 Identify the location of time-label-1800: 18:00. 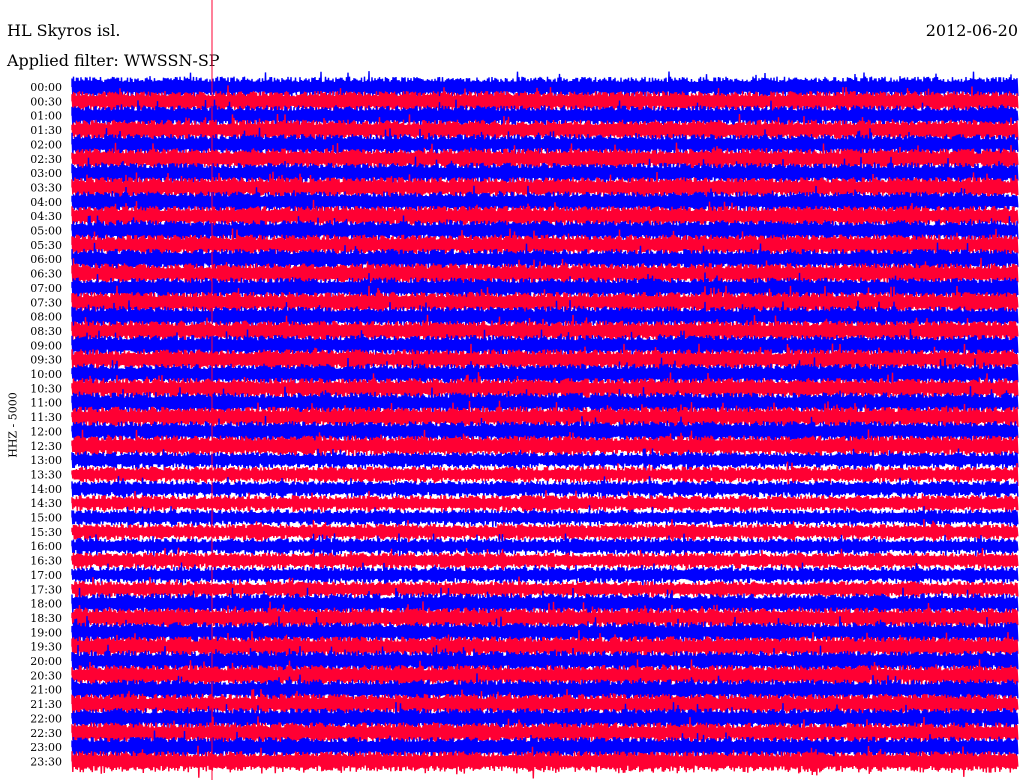
(46, 604).